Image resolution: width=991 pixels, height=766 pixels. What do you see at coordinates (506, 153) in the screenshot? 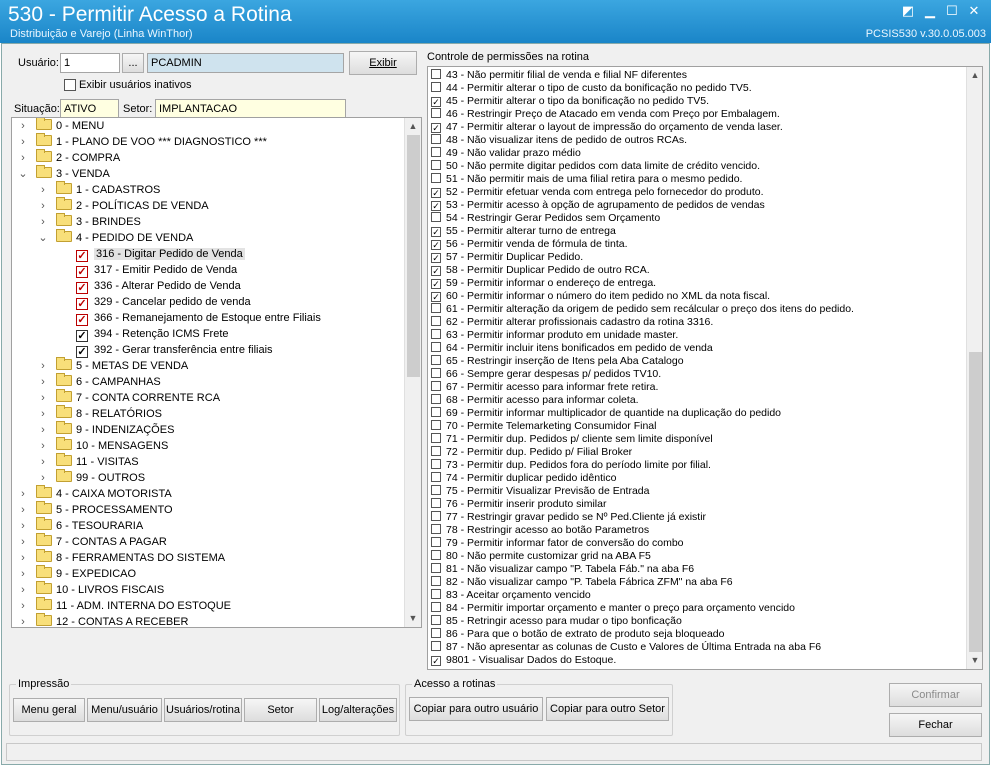
I see `permission-item: 49 - Não validar prazo médio` at bounding box center [506, 153].